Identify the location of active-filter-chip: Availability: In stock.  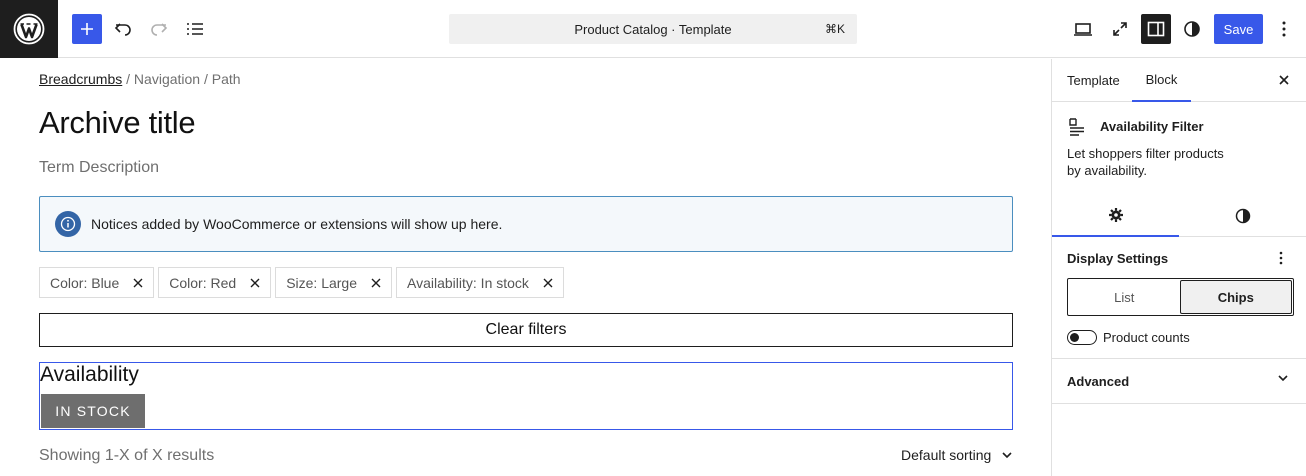
(480, 282).